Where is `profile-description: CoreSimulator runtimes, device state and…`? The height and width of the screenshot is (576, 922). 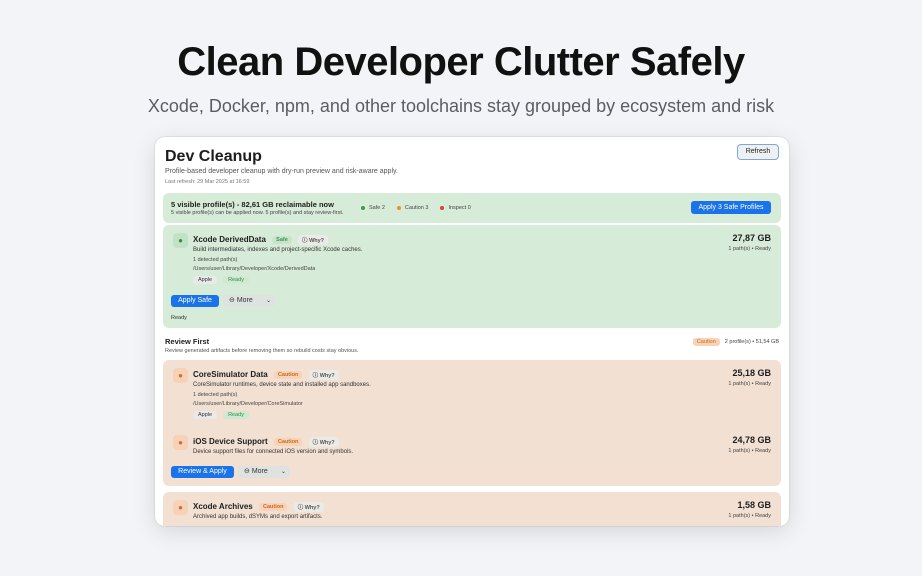
profile-description: CoreSimulator runtimes, device state and… is located at coordinates (282, 385).